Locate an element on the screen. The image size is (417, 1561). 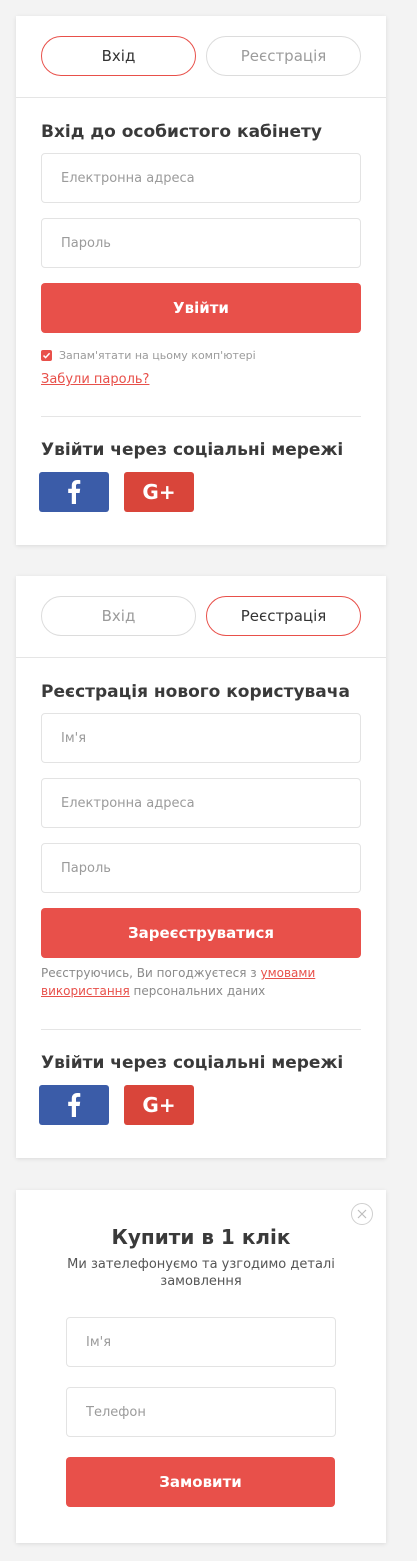
remember-me: Запам'ятати на цьому комп'ютері is located at coordinates (148, 355).